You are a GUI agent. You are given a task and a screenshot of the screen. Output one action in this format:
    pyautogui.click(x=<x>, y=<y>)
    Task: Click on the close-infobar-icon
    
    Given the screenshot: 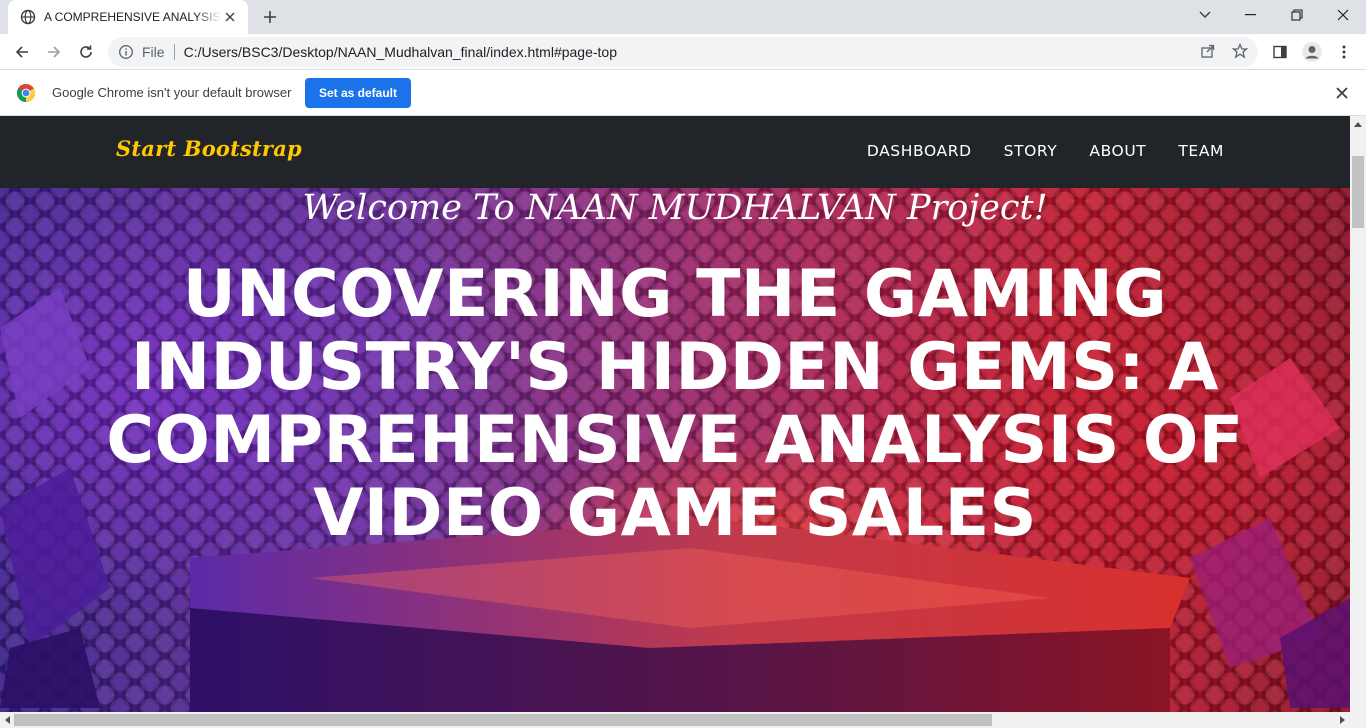 What is the action you would take?
    pyautogui.click(x=1342, y=93)
    